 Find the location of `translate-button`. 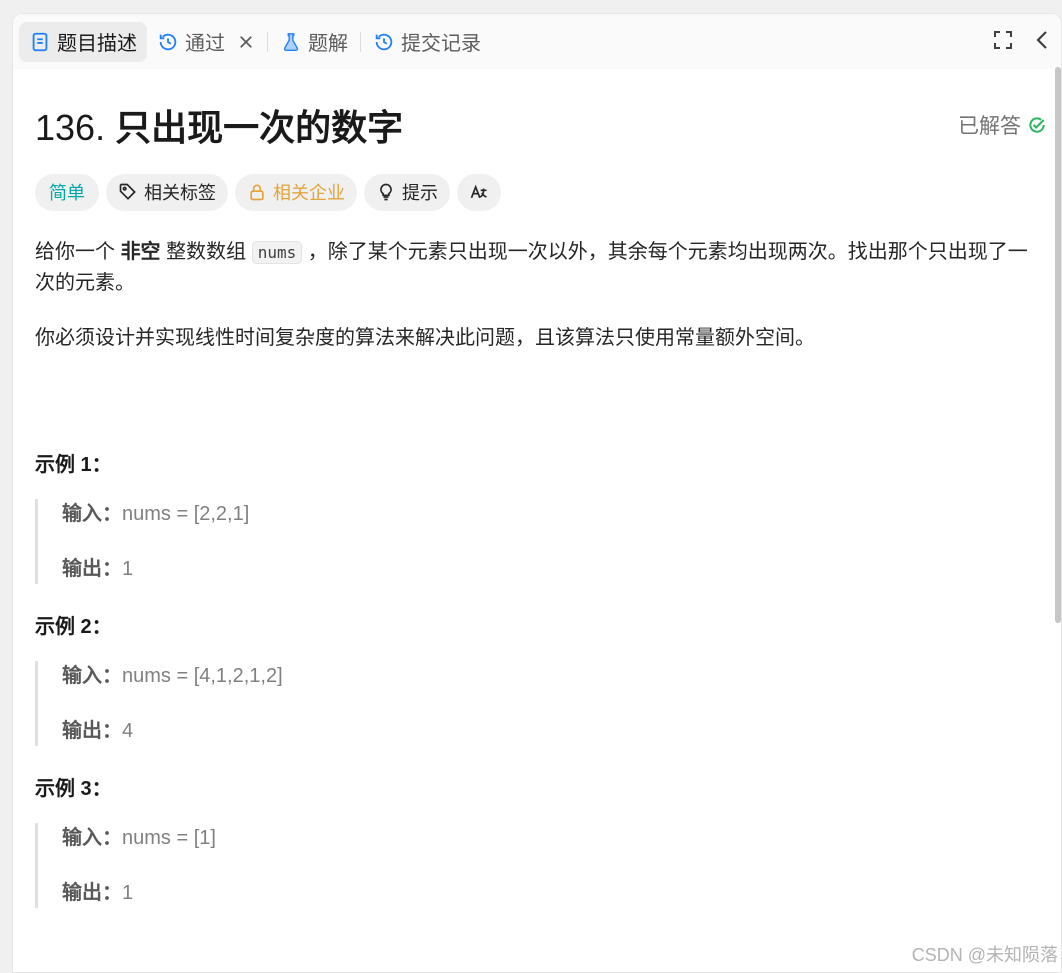

translate-button is located at coordinates (479, 192).